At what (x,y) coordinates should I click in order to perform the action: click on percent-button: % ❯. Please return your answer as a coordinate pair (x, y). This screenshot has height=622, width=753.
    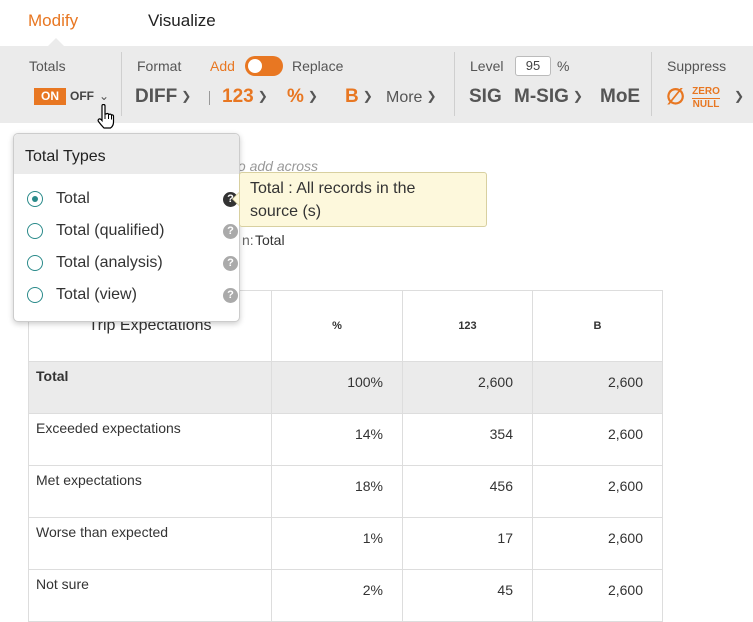
    Looking at the image, I should click on (302, 97).